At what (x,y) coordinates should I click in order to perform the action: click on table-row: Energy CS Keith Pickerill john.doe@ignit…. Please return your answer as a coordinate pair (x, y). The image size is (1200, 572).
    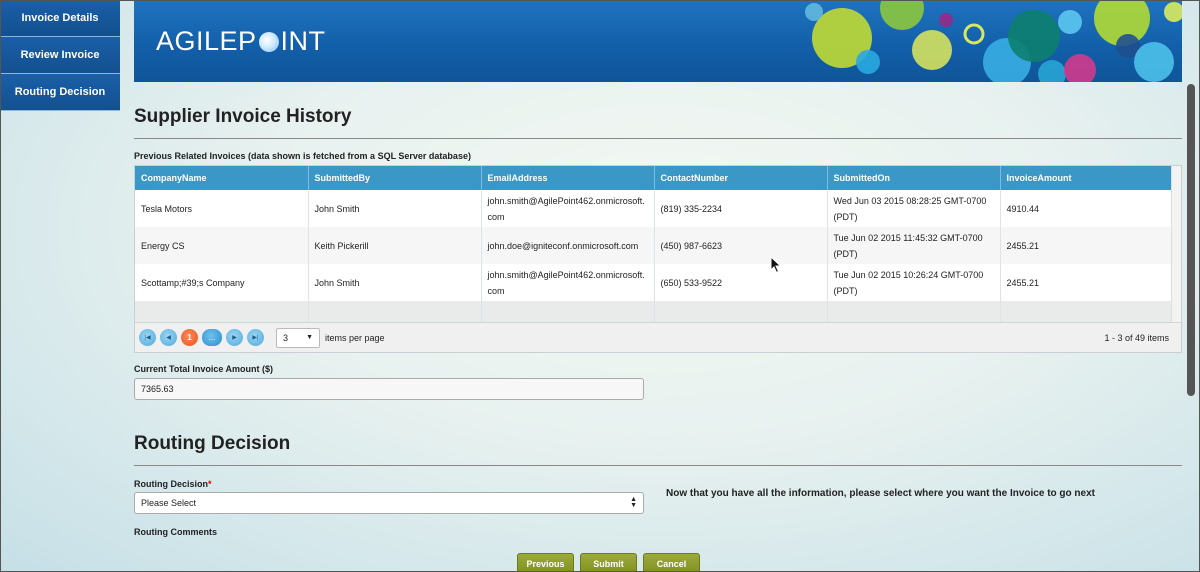
    Looking at the image, I should click on (654, 245).